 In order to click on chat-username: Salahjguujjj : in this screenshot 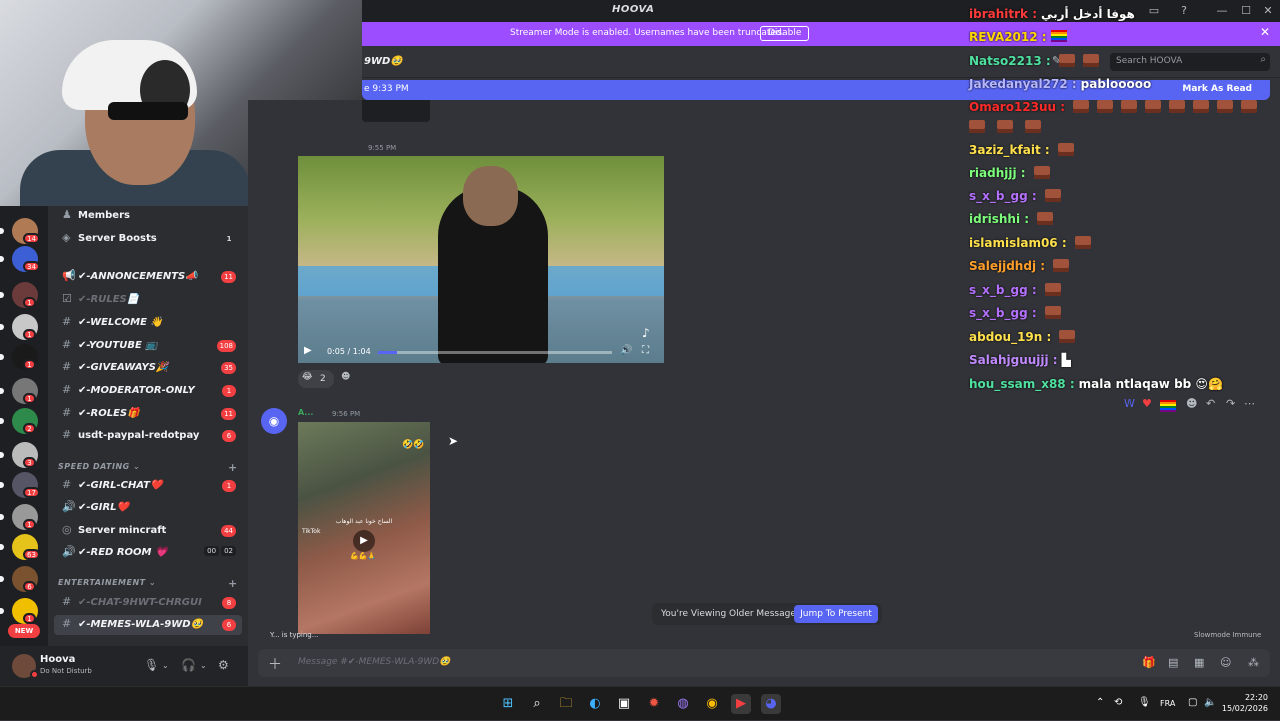, I will do `click(1013, 360)`.